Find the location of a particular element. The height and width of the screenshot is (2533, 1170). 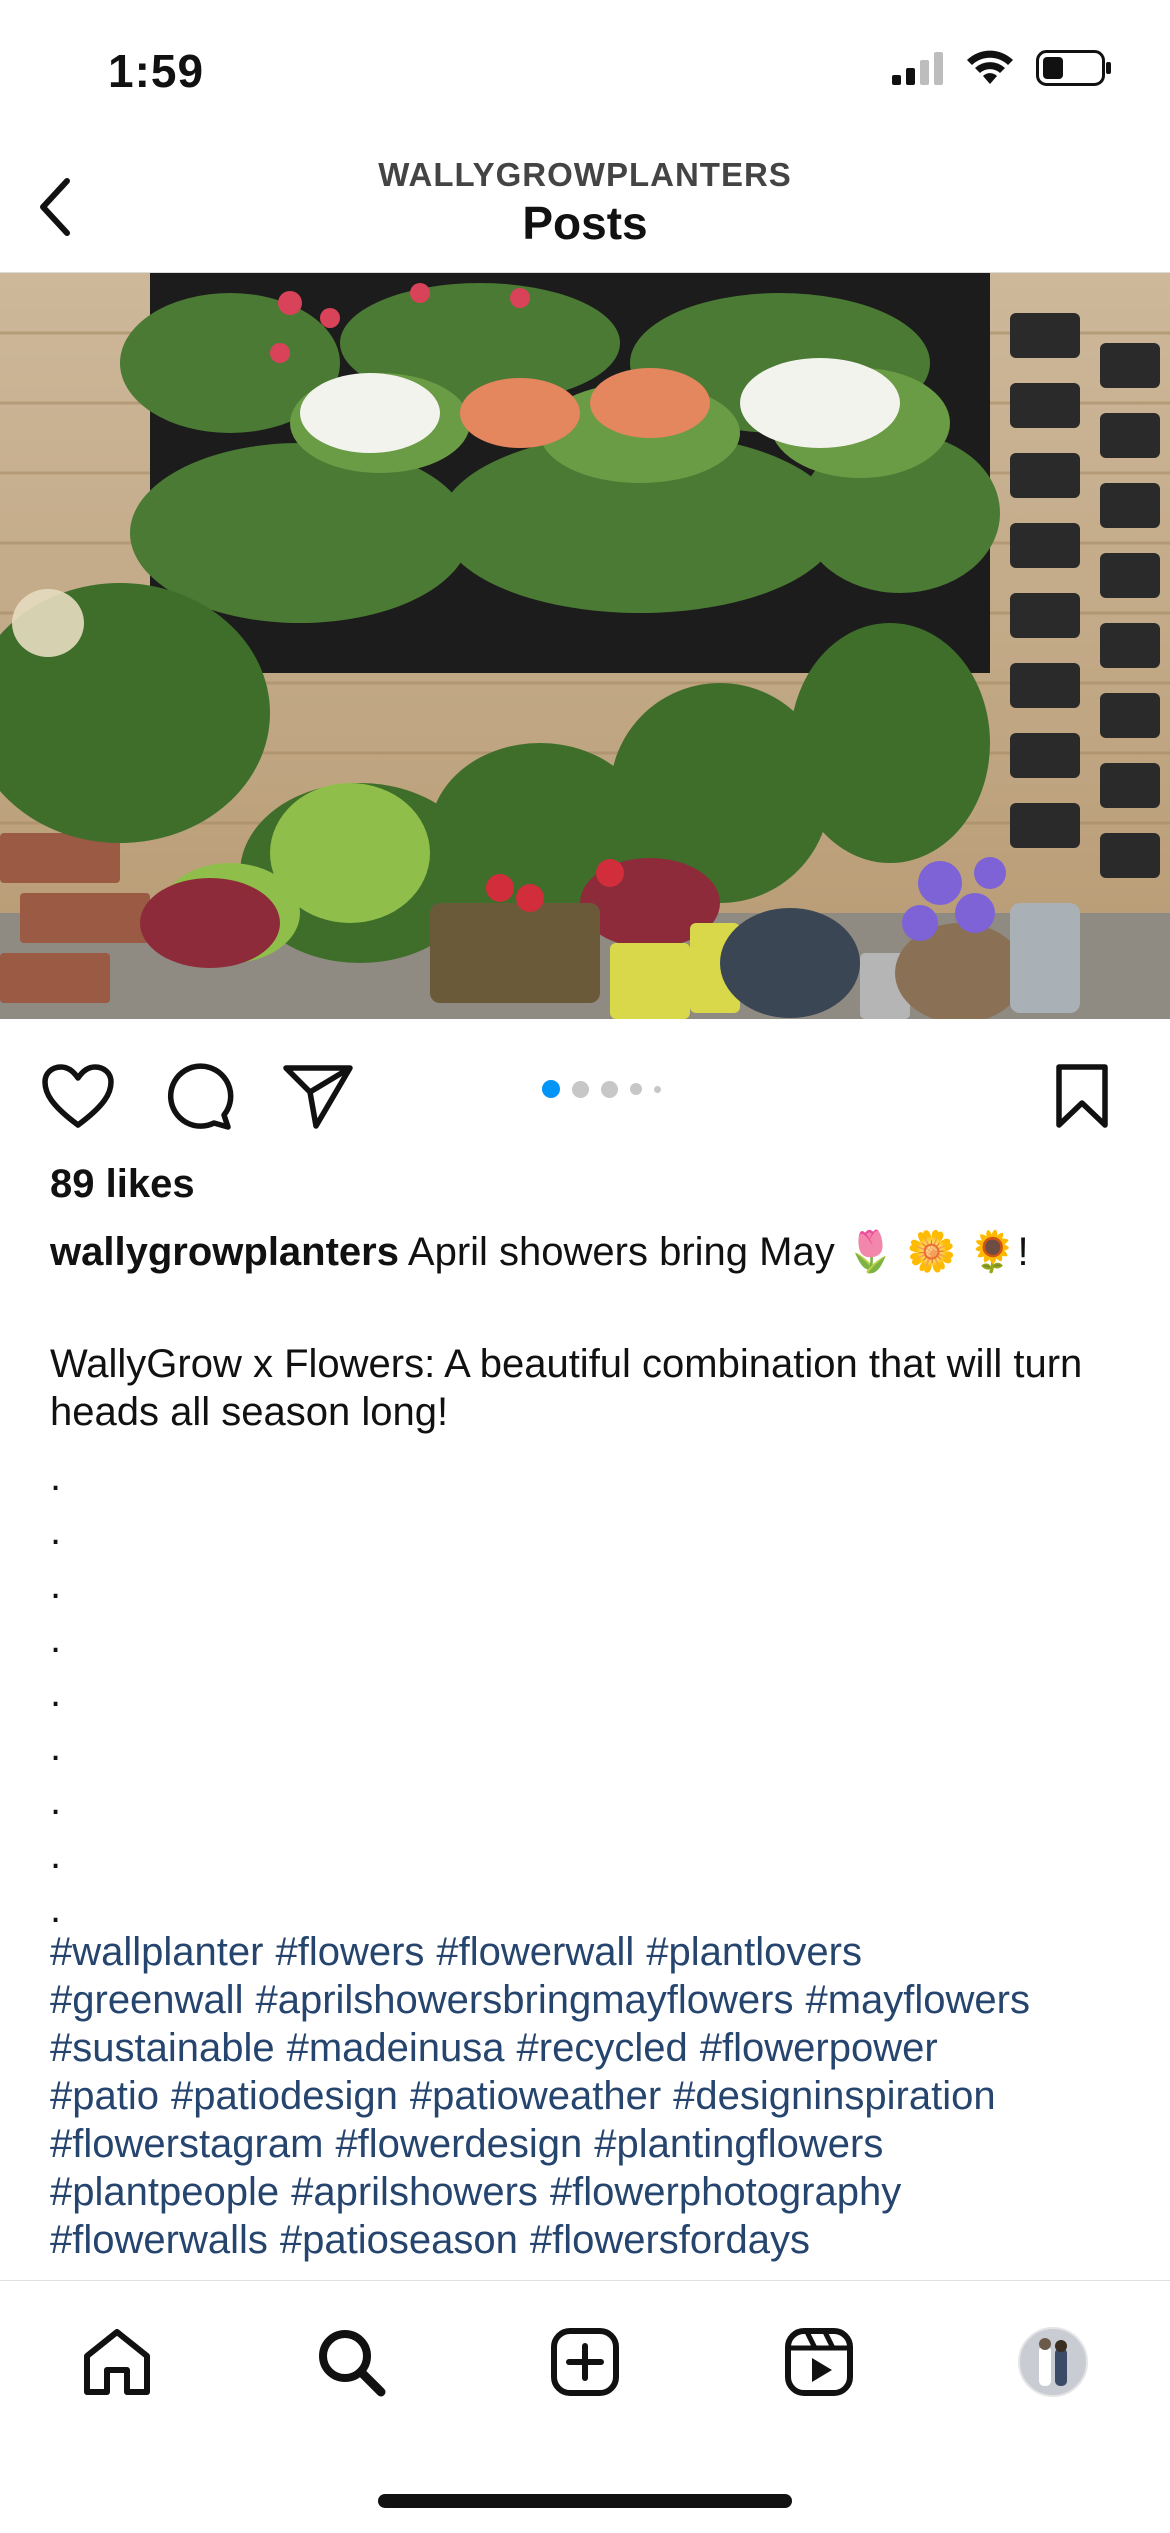

hashtag-link: #flowerdesign is located at coordinates (458, 2144).